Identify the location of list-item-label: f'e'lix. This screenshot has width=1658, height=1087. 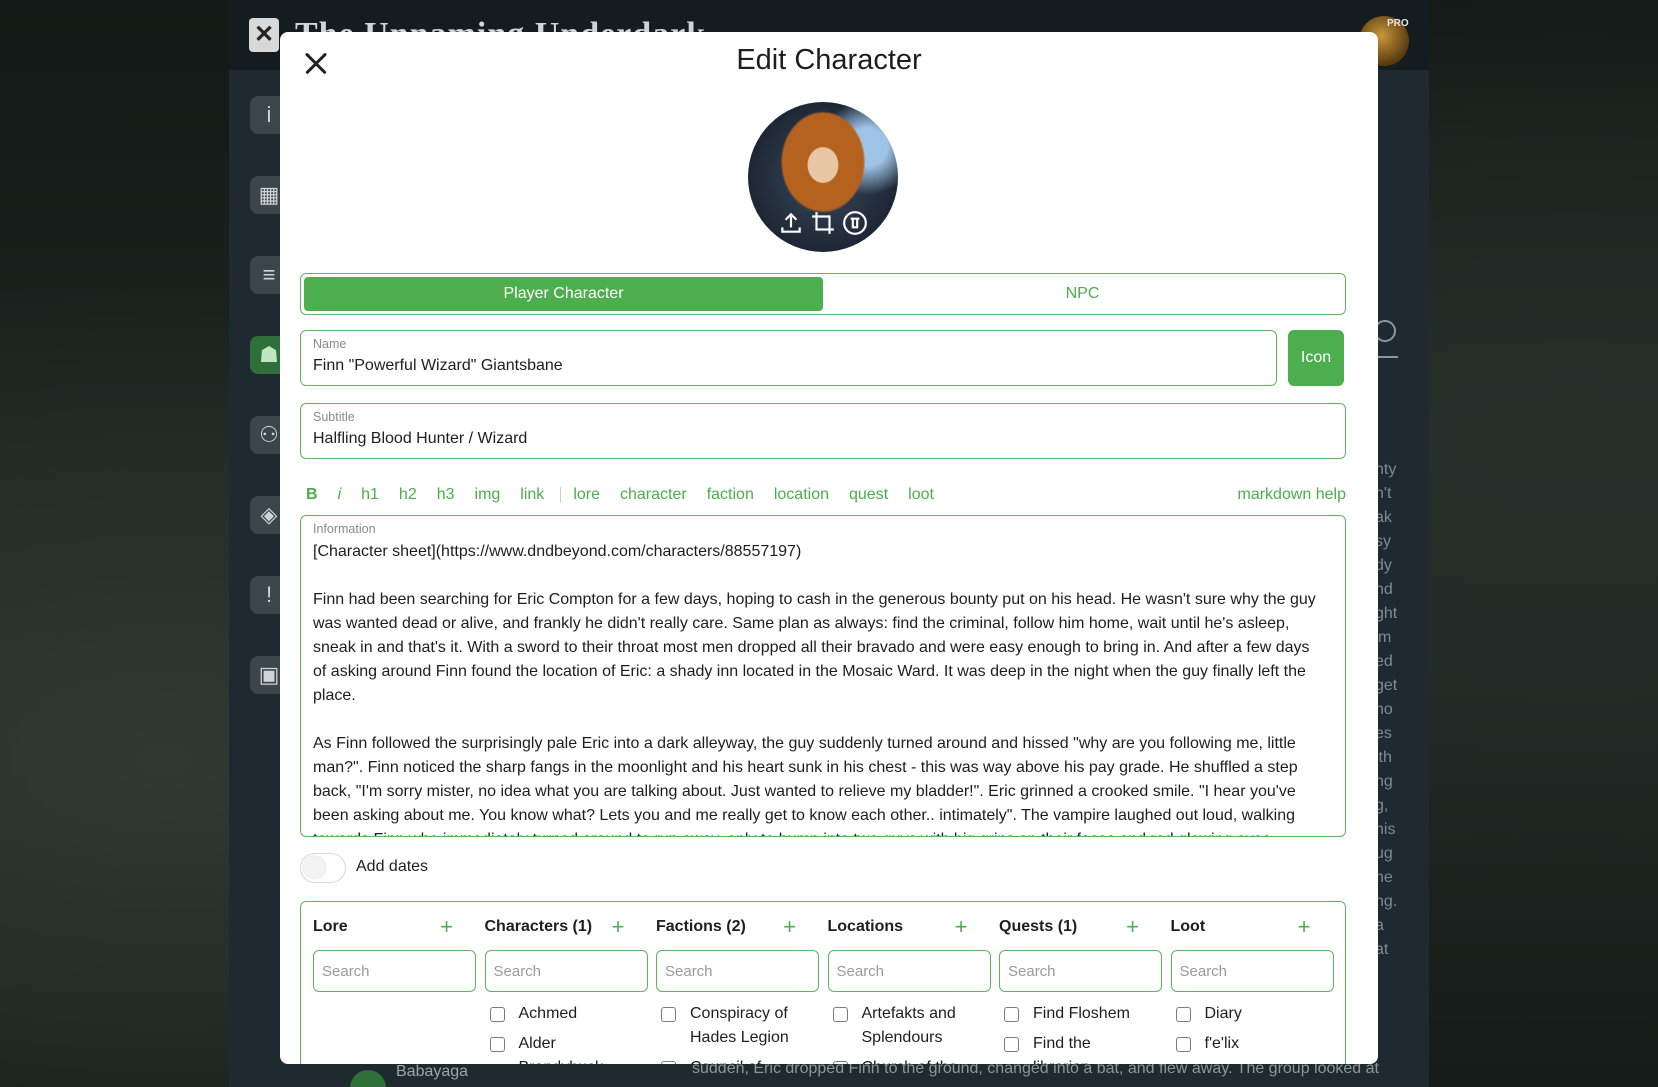
(1222, 1043).